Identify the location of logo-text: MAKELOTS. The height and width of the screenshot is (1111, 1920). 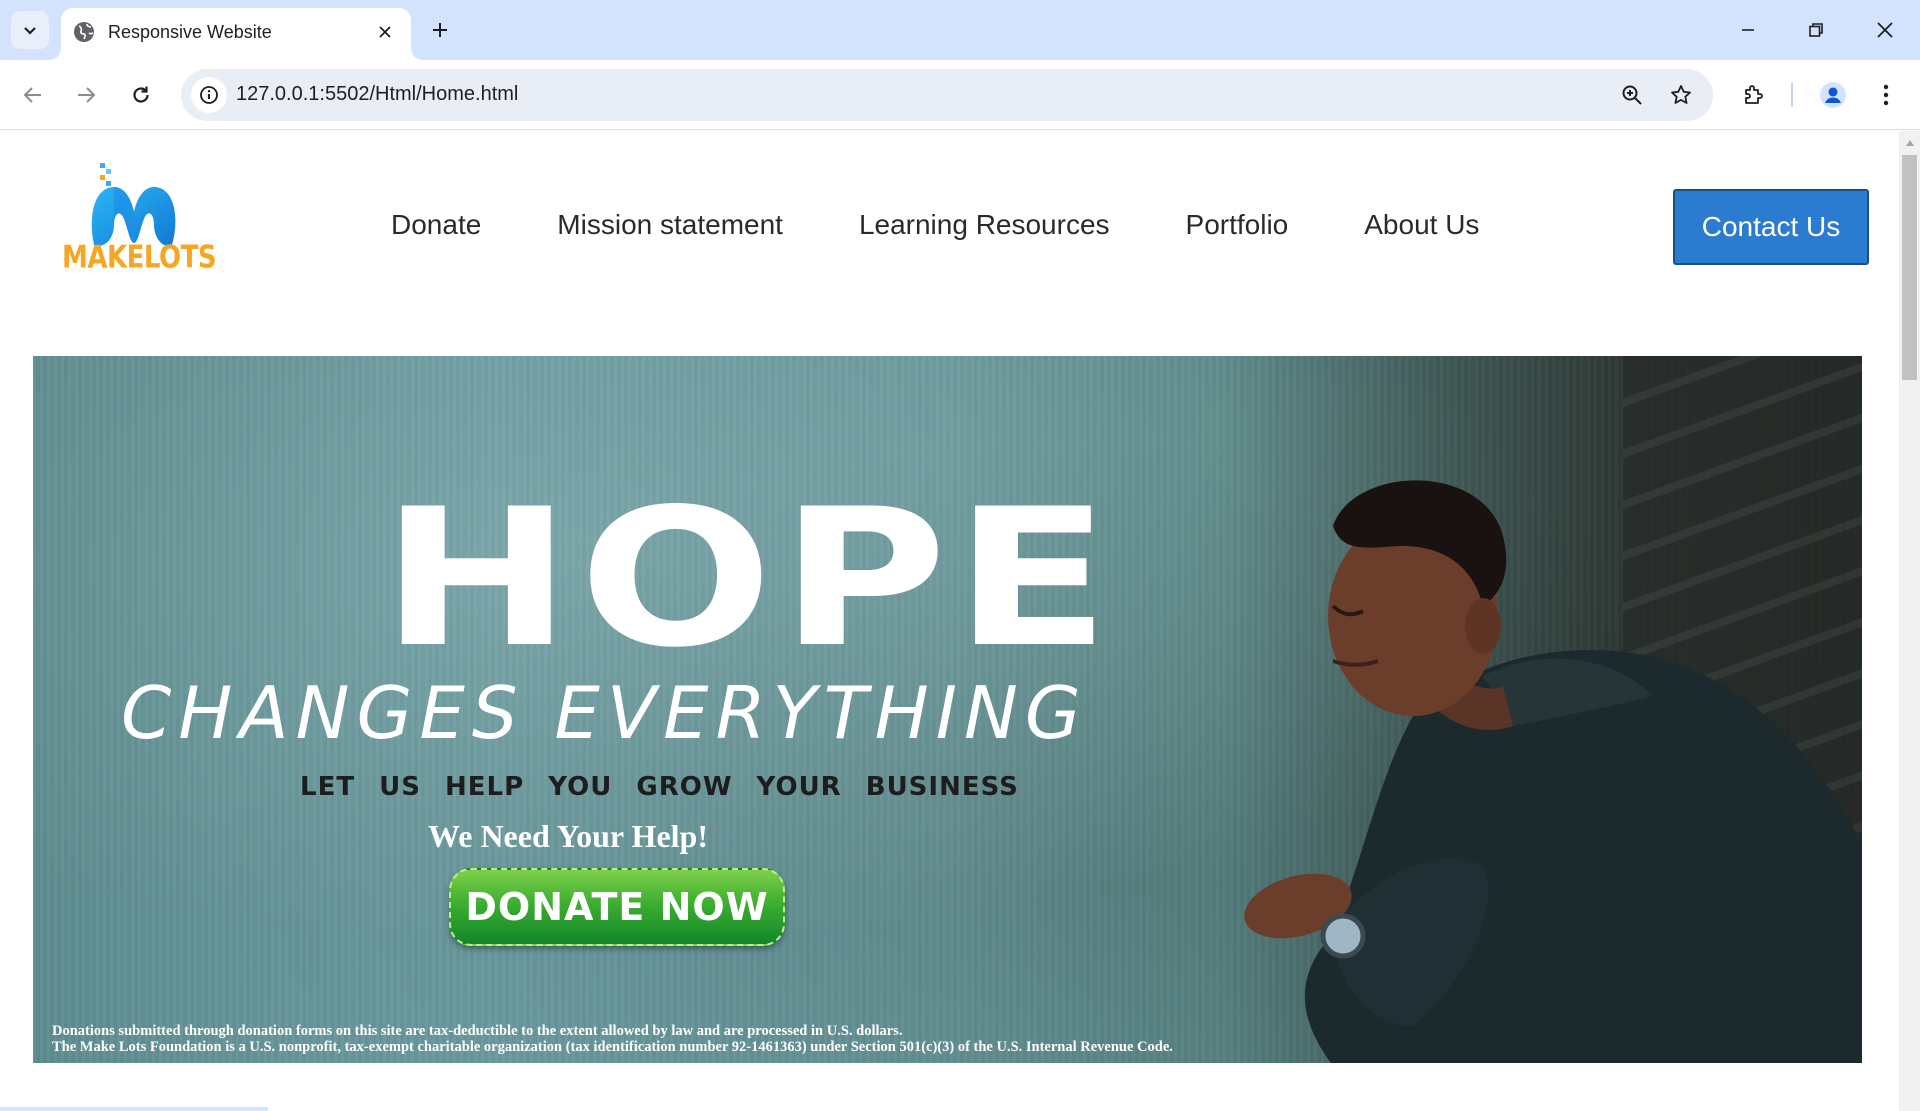
(139, 258).